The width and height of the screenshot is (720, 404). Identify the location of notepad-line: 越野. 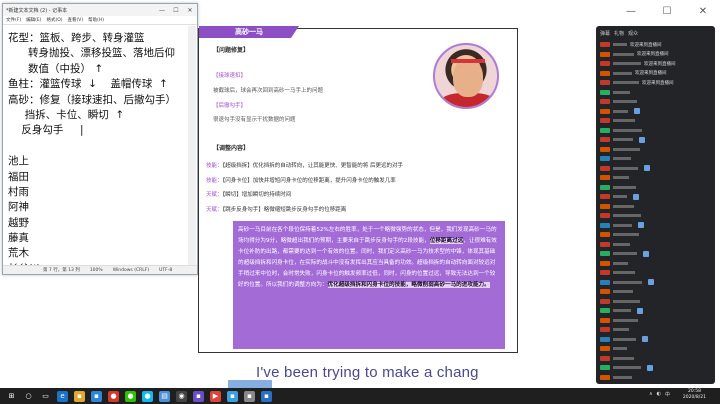
(18, 222).